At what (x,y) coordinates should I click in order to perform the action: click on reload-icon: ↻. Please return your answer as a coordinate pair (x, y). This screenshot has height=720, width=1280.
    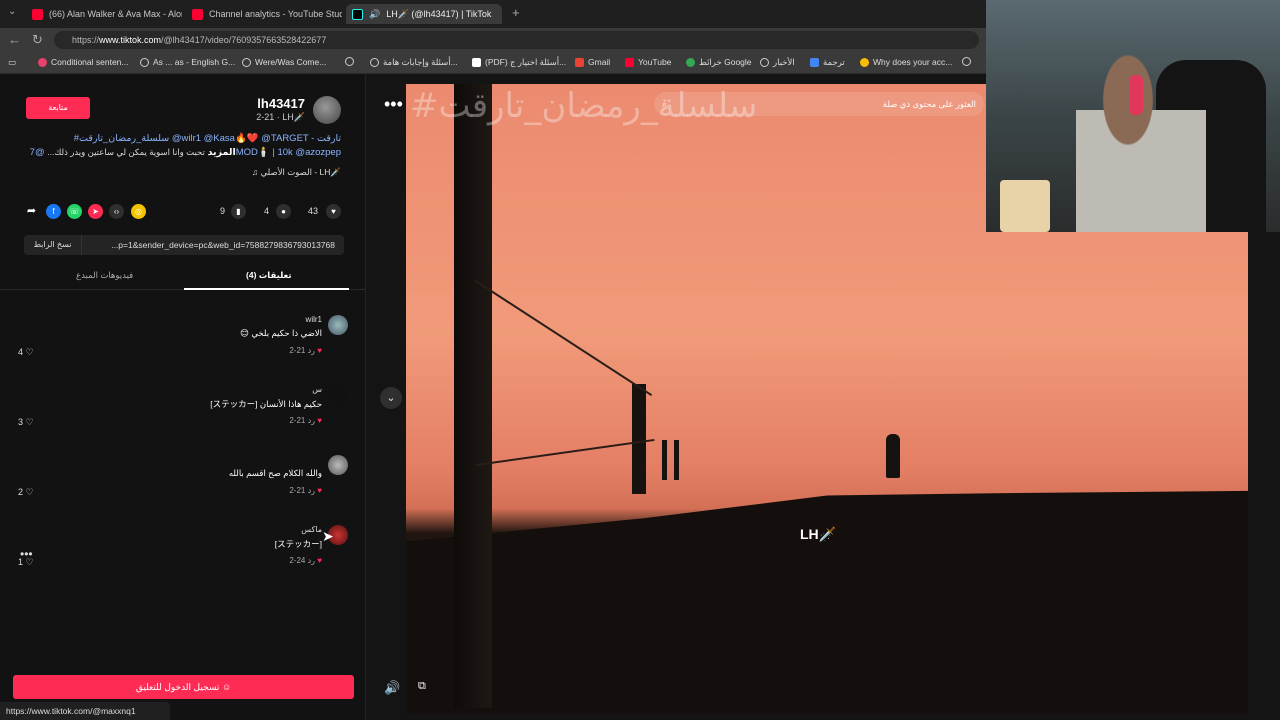
    Looking at the image, I should click on (37, 40).